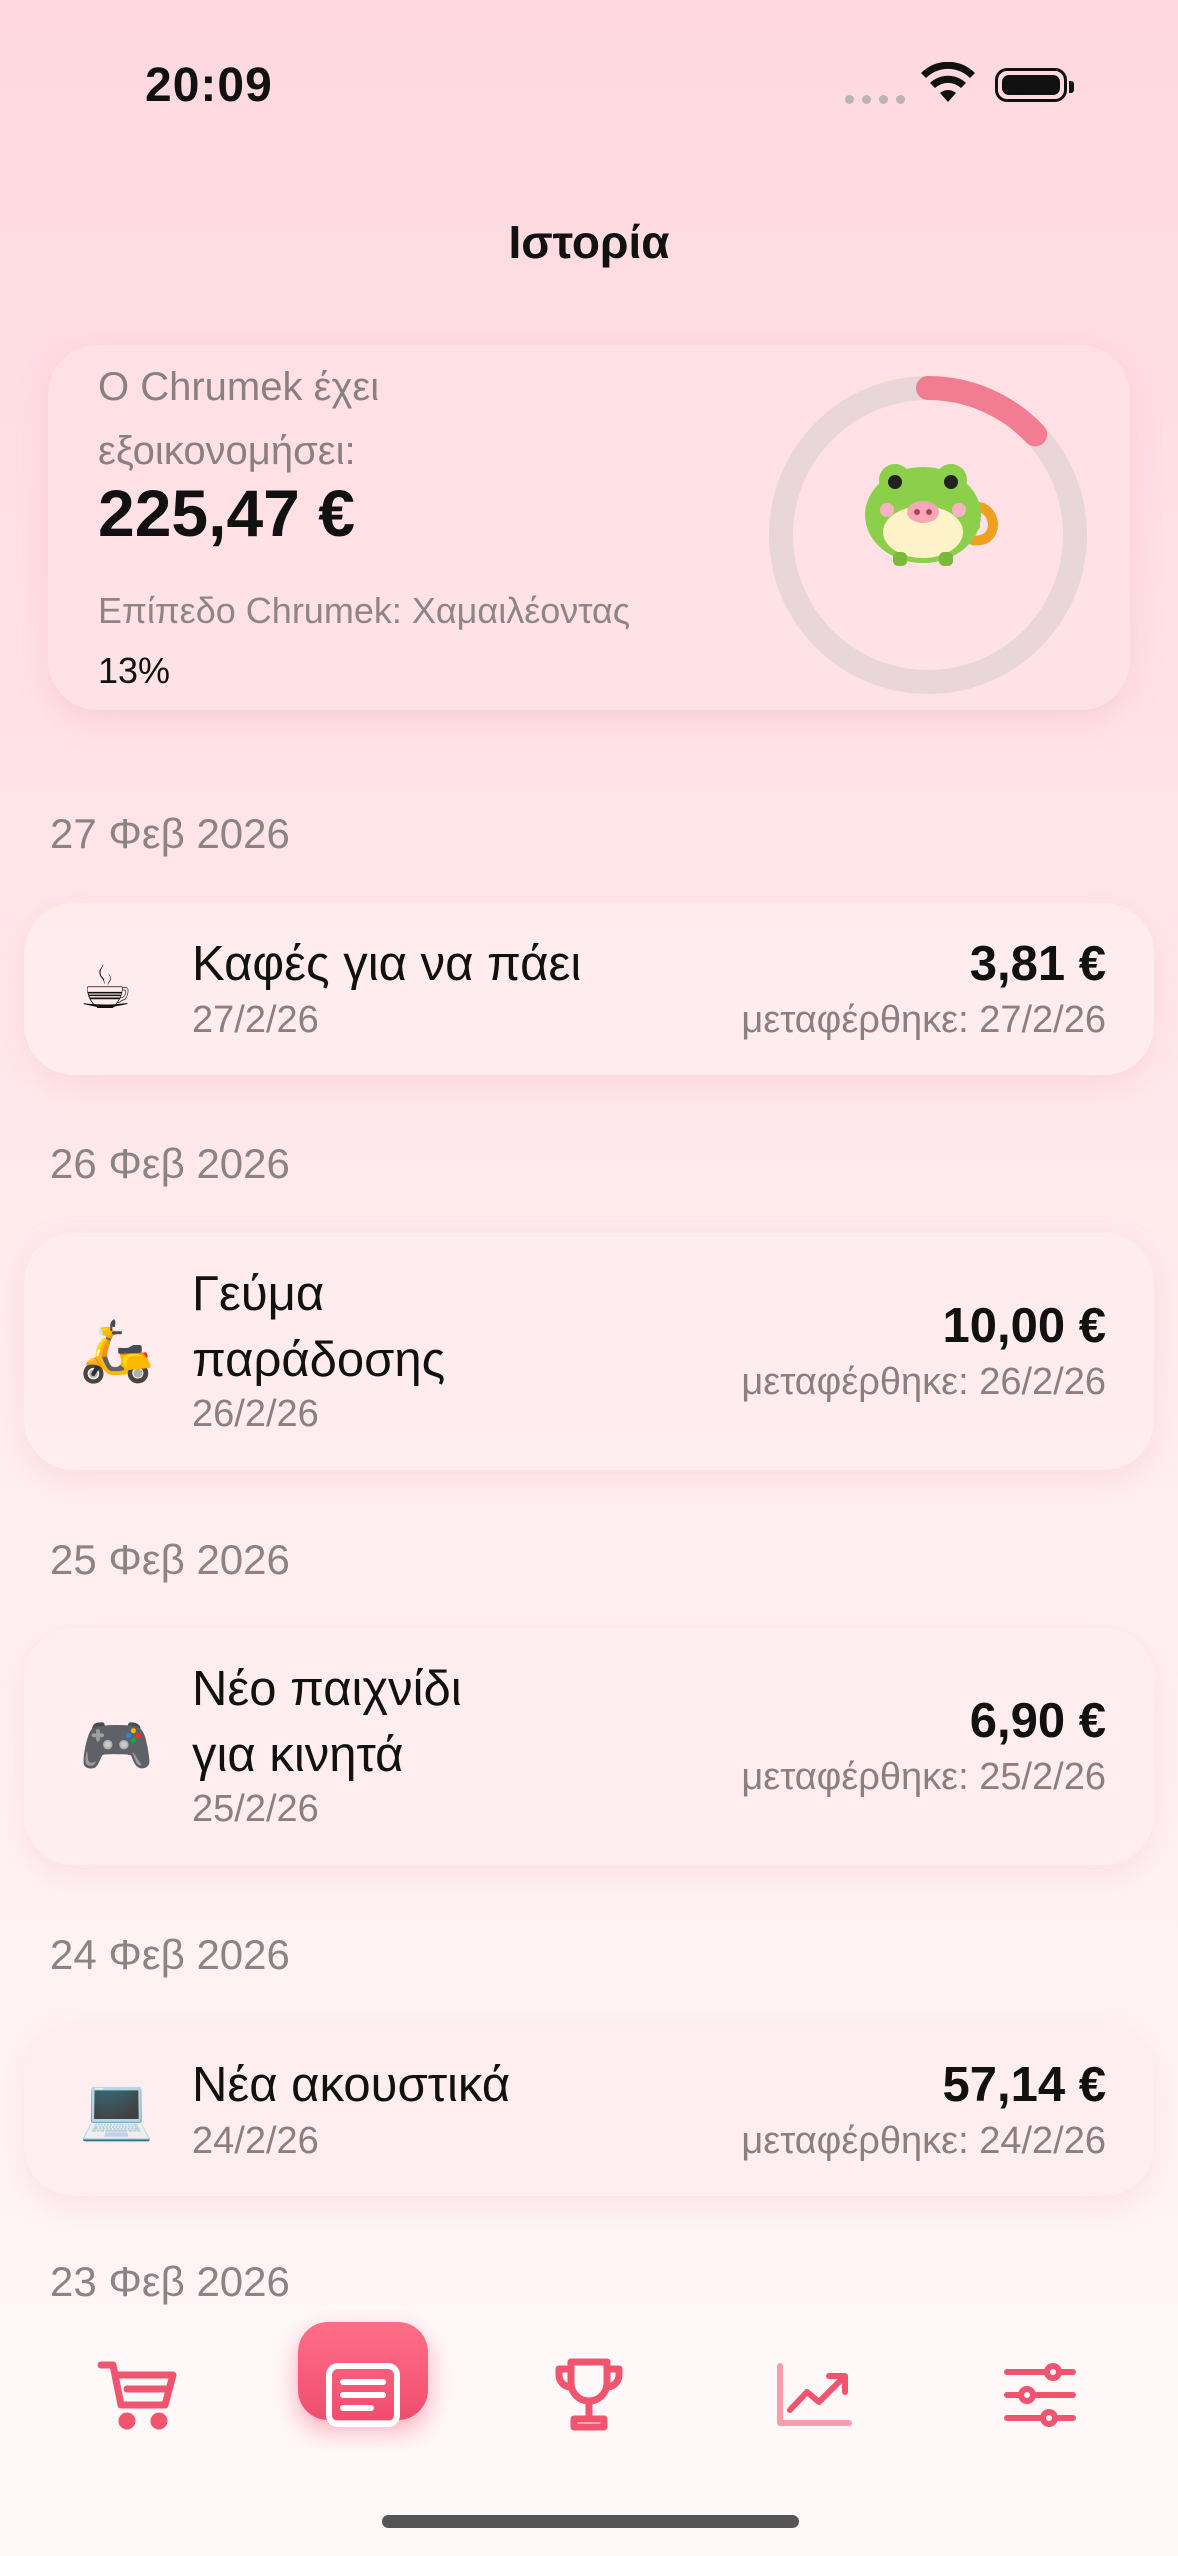 The width and height of the screenshot is (1178, 2556). I want to click on date-header-partial: 23 Φεβ 2026, so click(170, 2281).